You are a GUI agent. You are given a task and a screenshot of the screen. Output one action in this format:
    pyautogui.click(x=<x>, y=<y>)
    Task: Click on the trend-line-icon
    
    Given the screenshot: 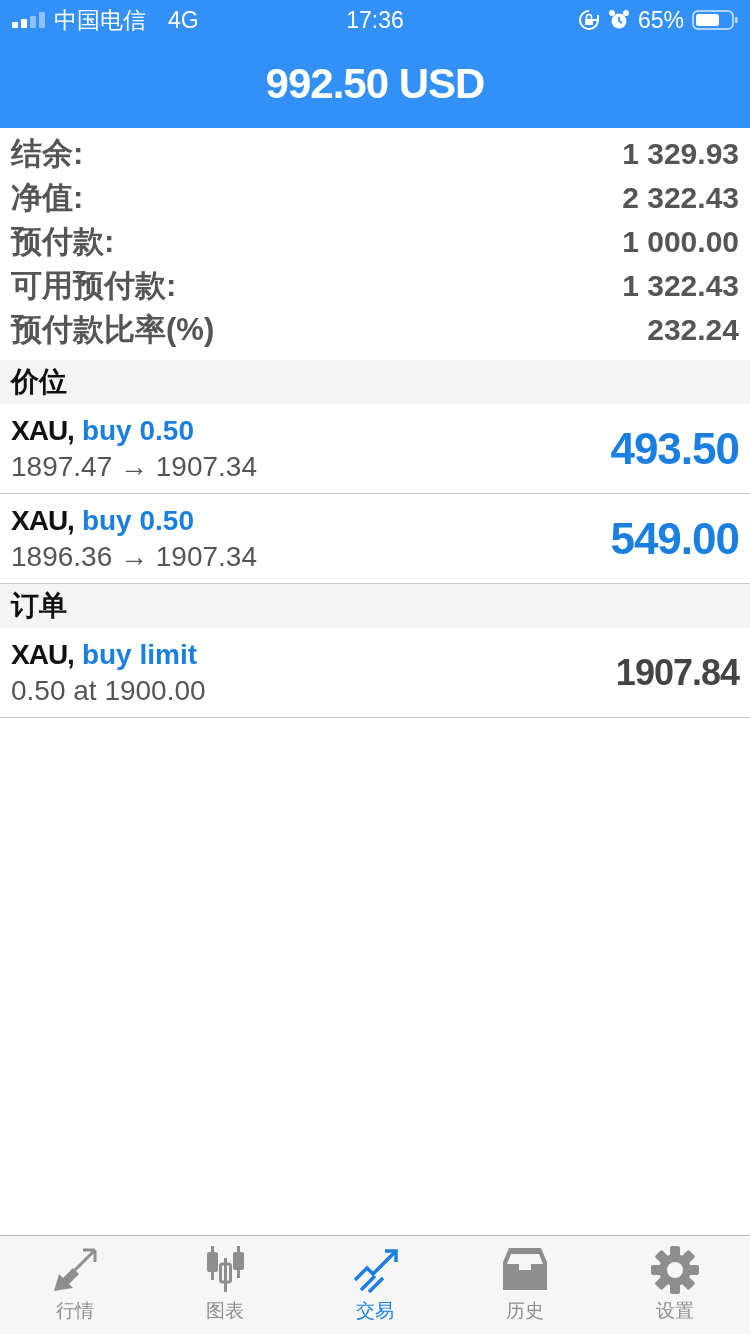 What is the action you would take?
    pyautogui.click(x=375, y=1270)
    